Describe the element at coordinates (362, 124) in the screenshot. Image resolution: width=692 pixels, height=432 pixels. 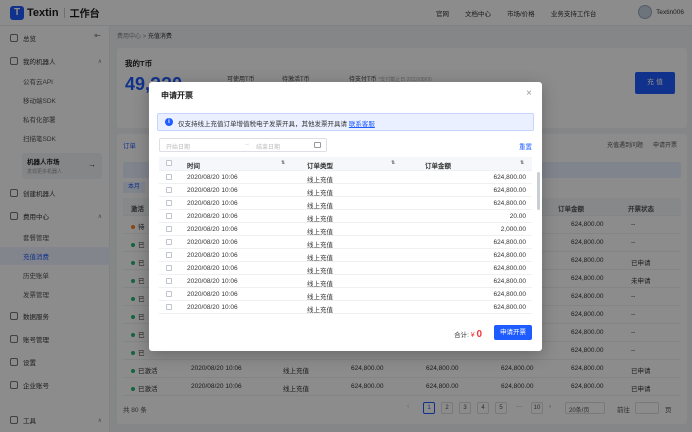
I see `contact-support-link: 联系客服` at that location.